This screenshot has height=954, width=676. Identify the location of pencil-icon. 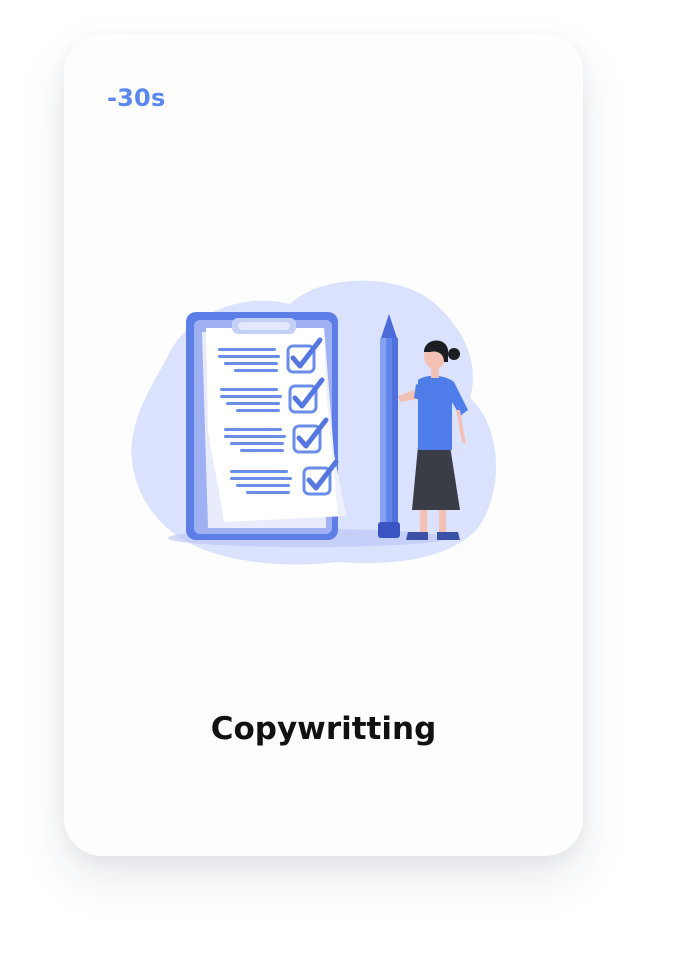
(389, 426).